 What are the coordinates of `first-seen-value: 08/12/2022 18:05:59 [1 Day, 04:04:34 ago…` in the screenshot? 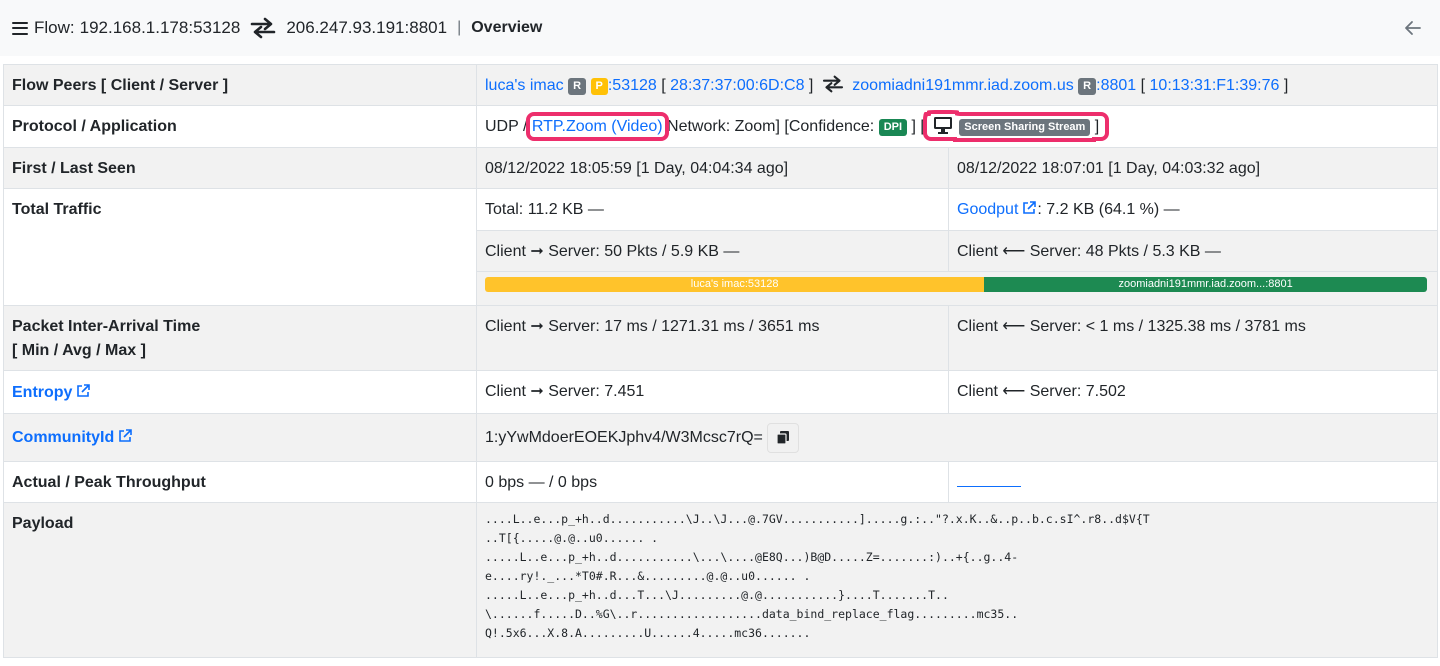 It's located at (712, 168).